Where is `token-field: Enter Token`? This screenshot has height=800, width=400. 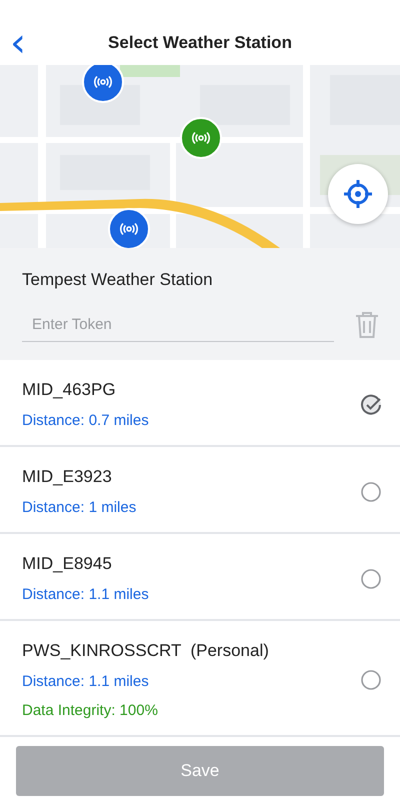
token-field: Enter Token is located at coordinates (178, 325).